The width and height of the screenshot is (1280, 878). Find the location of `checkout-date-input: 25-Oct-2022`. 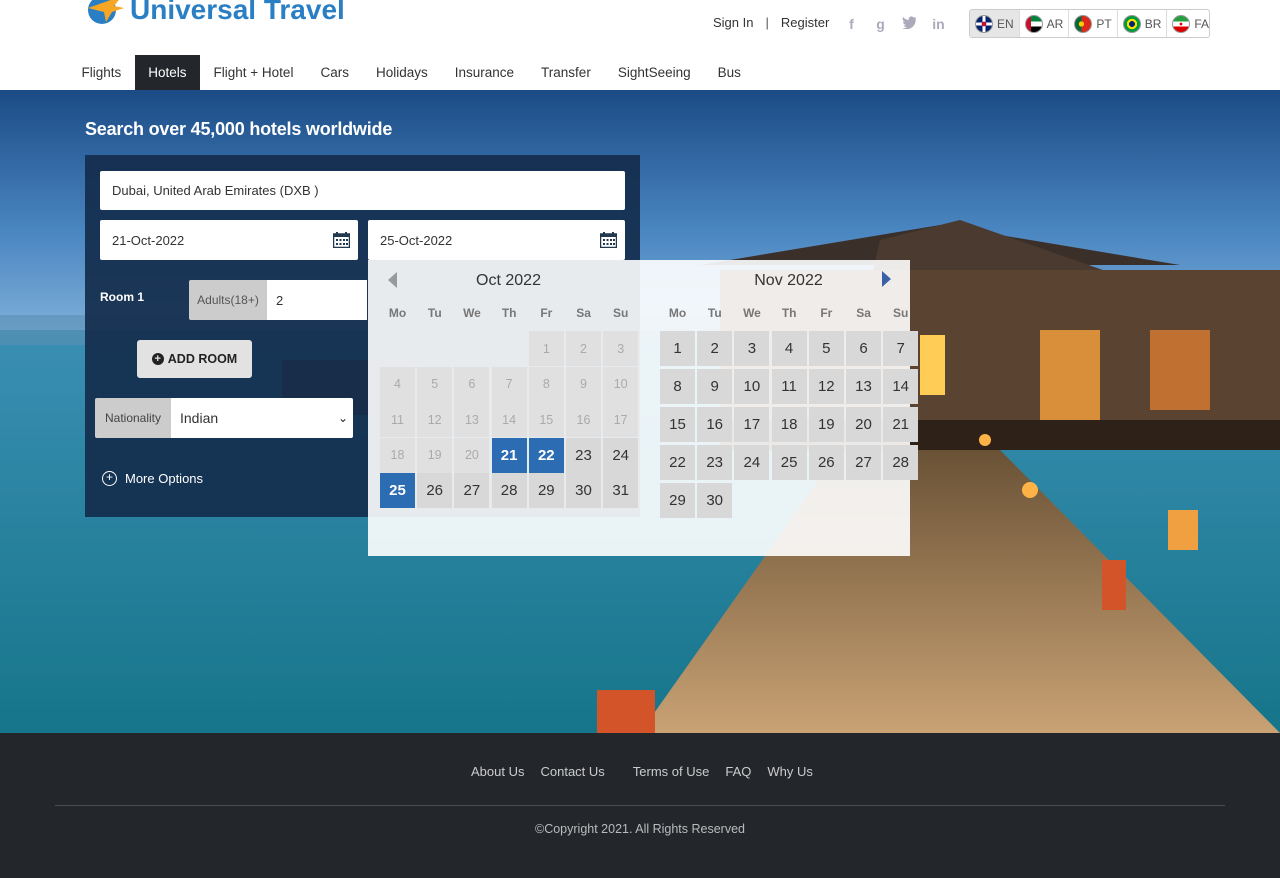

checkout-date-input: 25-Oct-2022 is located at coordinates (496, 240).